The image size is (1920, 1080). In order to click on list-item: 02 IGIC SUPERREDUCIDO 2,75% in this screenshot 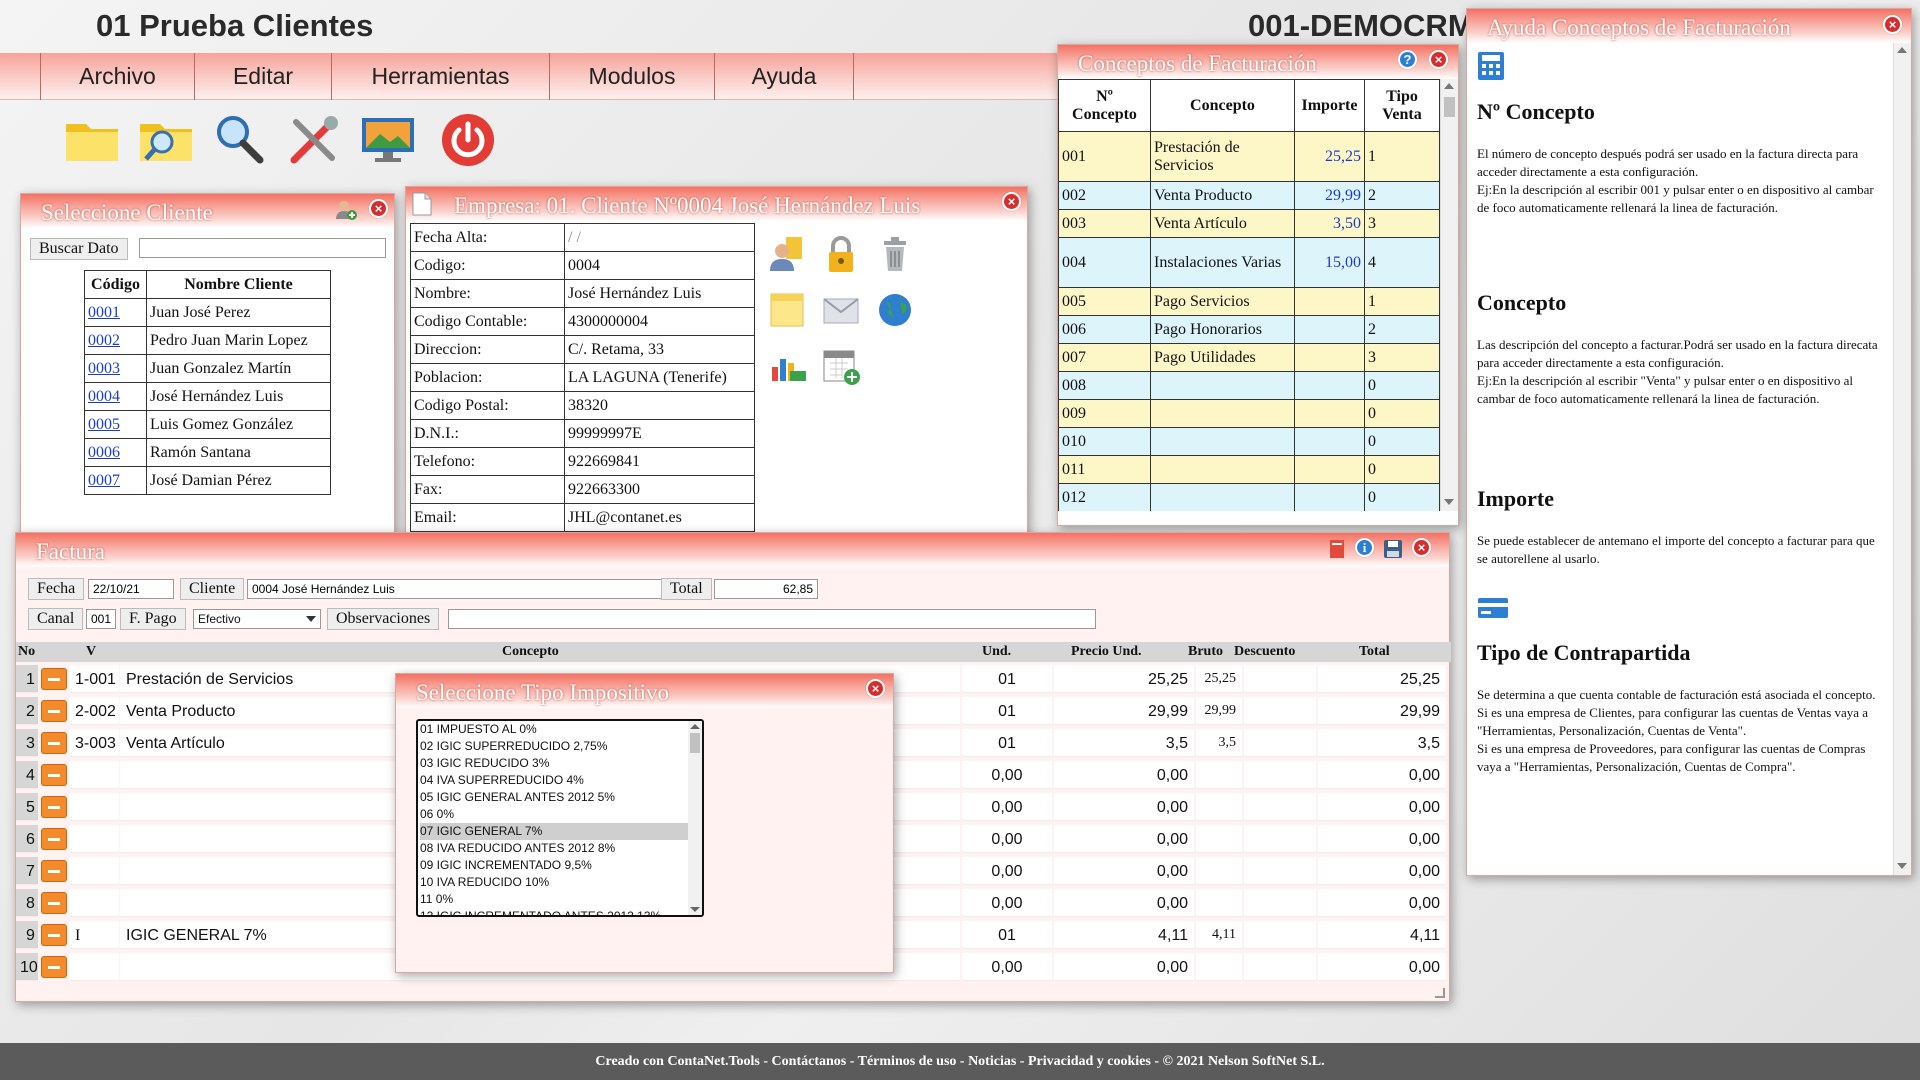, I will do `click(554, 746)`.